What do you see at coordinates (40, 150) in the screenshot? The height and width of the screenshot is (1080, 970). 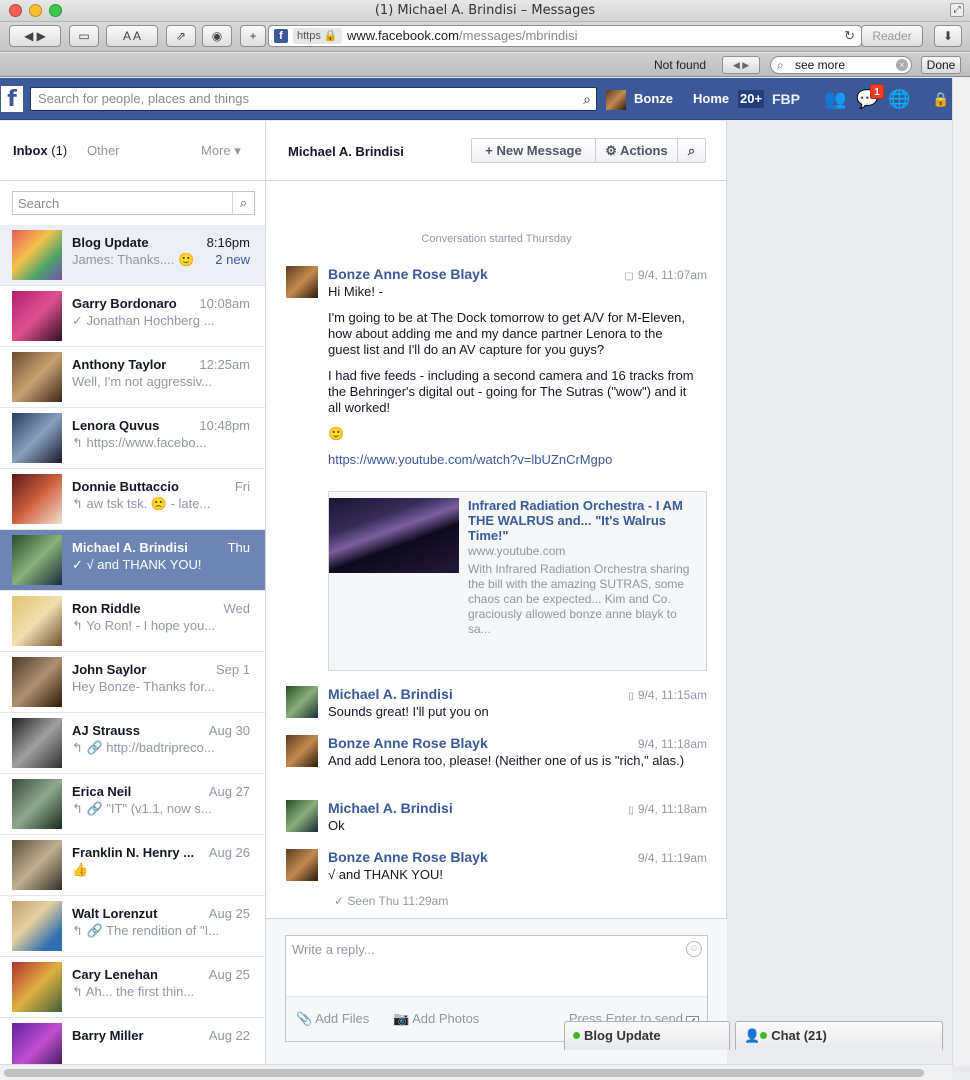 I see `inbox-tab: Inbox (1)` at bounding box center [40, 150].